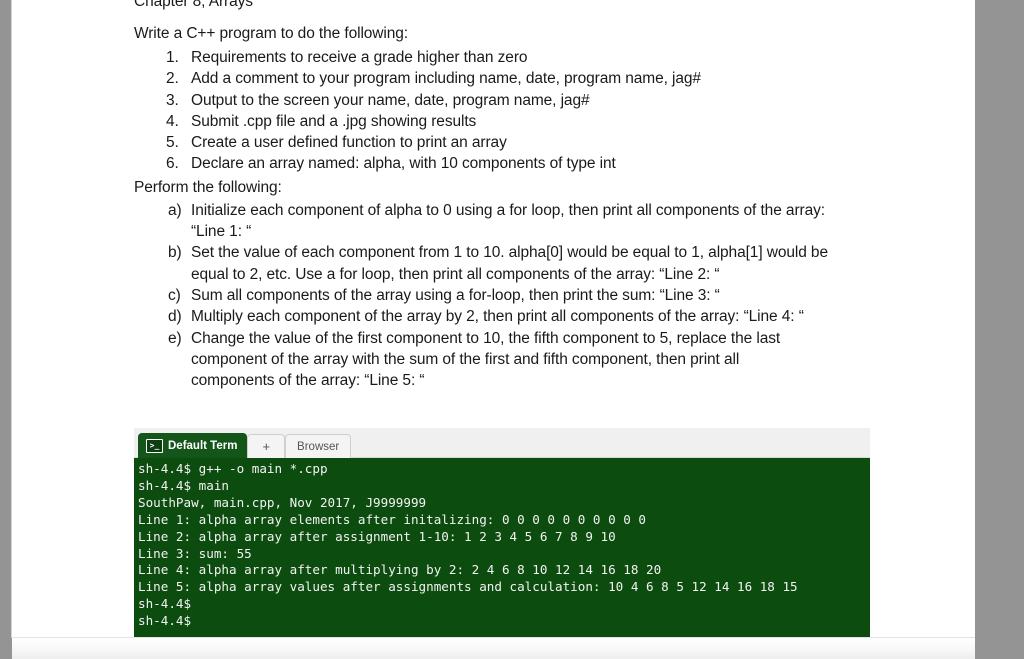 The height and width of the screenshot is (659, 1024). What do you see at coordinates (165, 604) in the screenshot?
I see `terminal-line: sh-4.4$` at bounding box center [165, 604].